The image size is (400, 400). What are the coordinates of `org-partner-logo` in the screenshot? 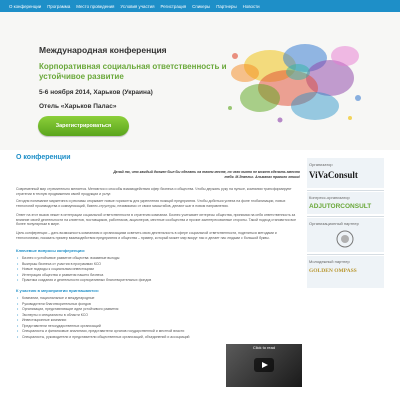 It's located at (345, 239).